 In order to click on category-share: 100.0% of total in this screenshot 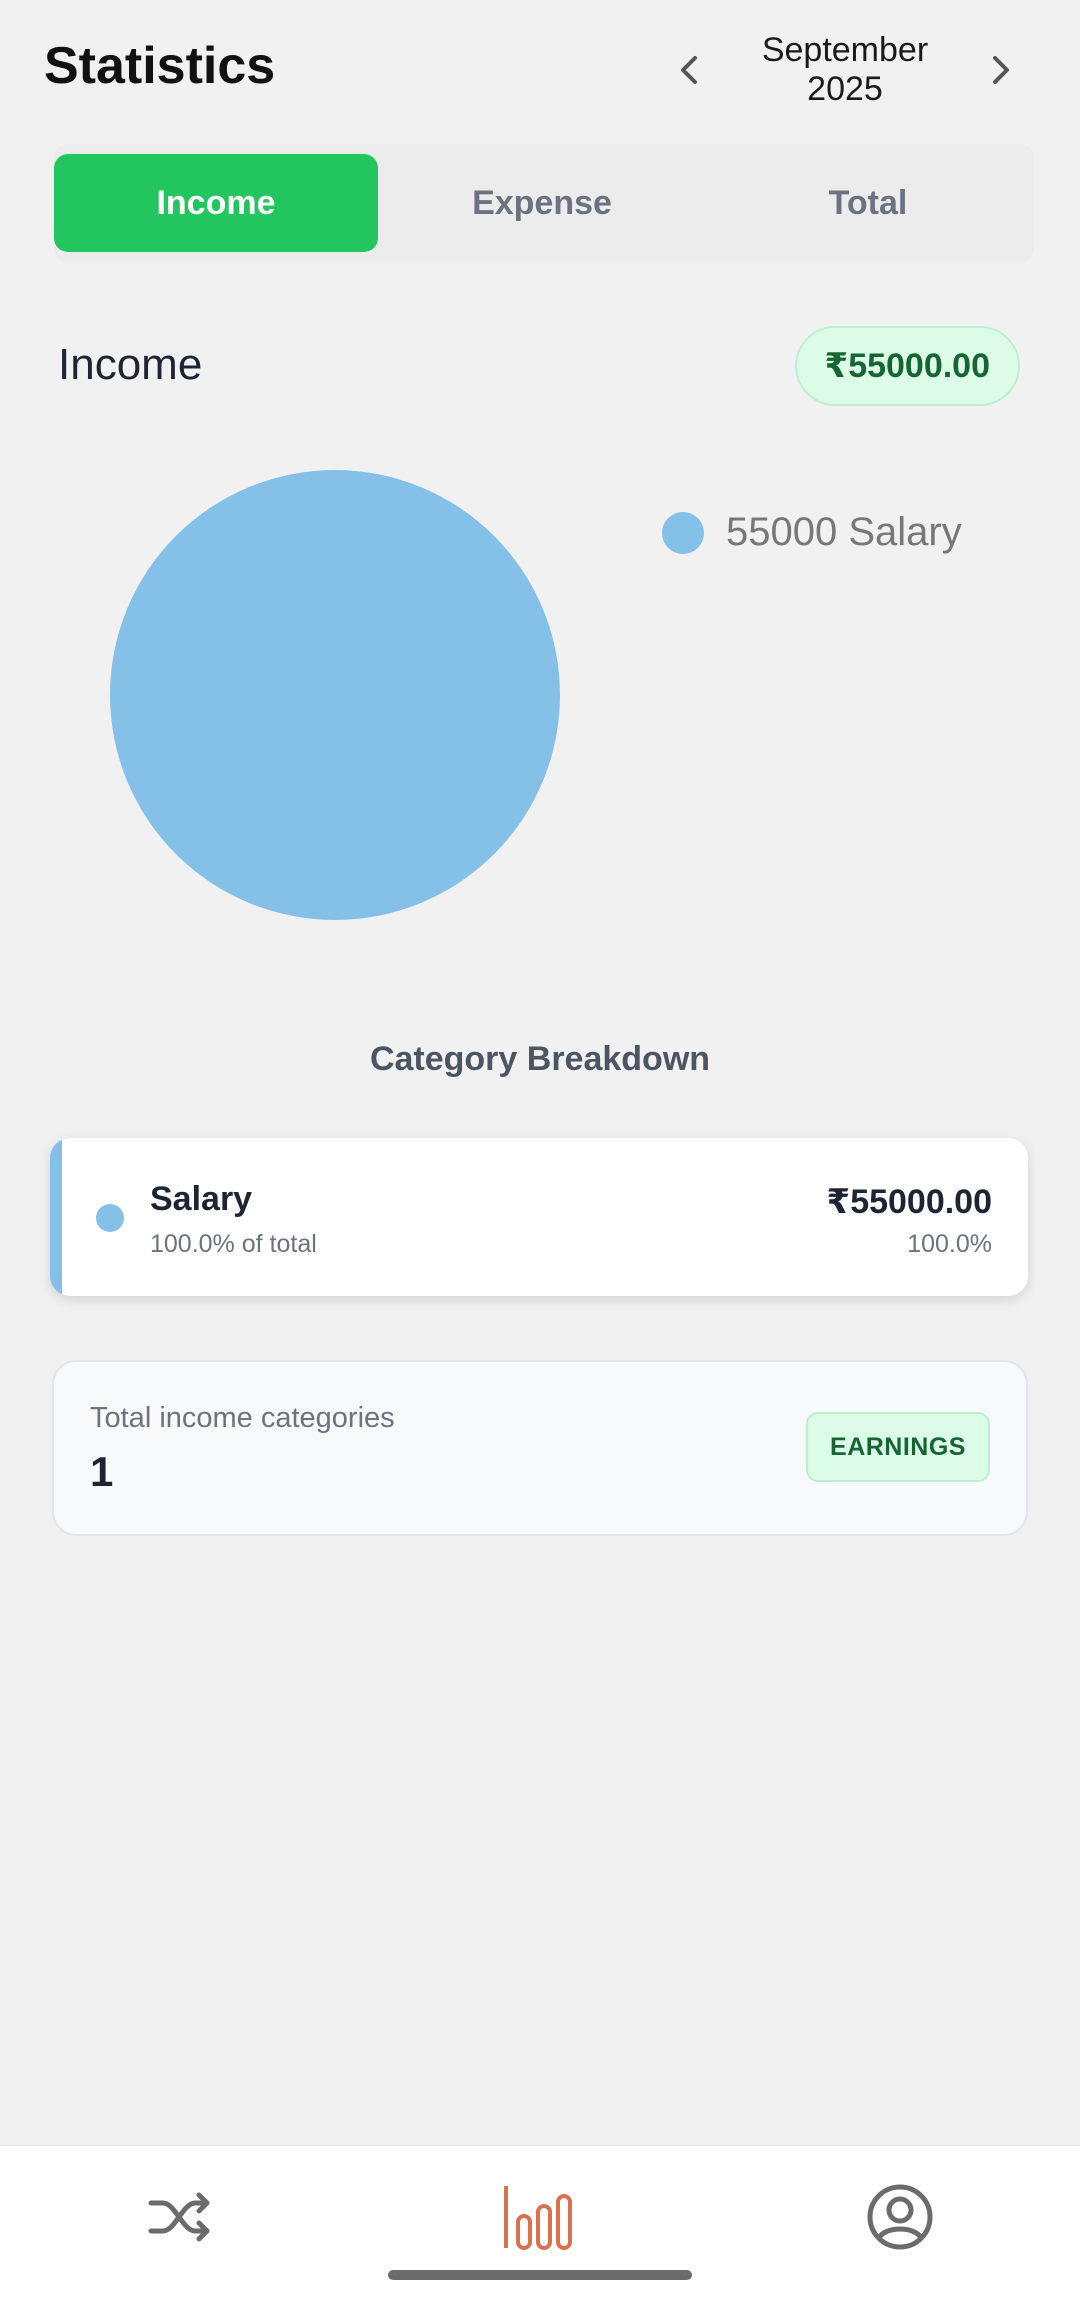, I will do `click(233, 1244)`.